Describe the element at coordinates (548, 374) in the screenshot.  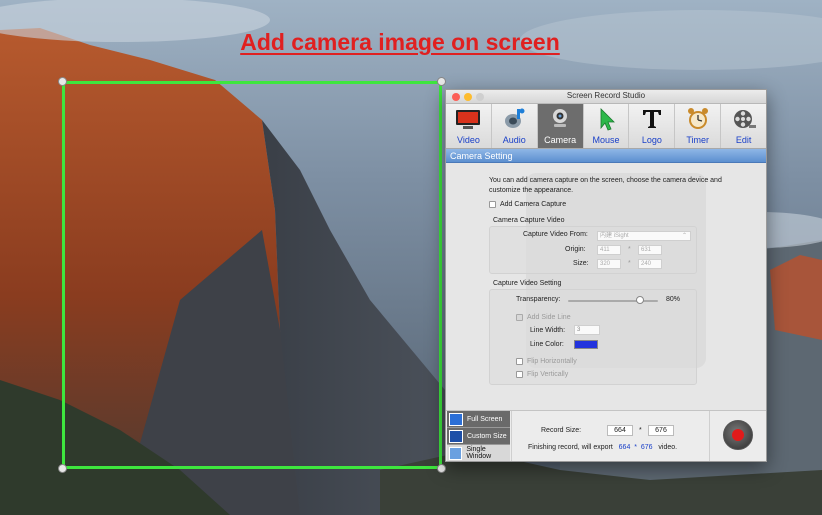
I see `checkbox-label: Flip Vertically` at that location.